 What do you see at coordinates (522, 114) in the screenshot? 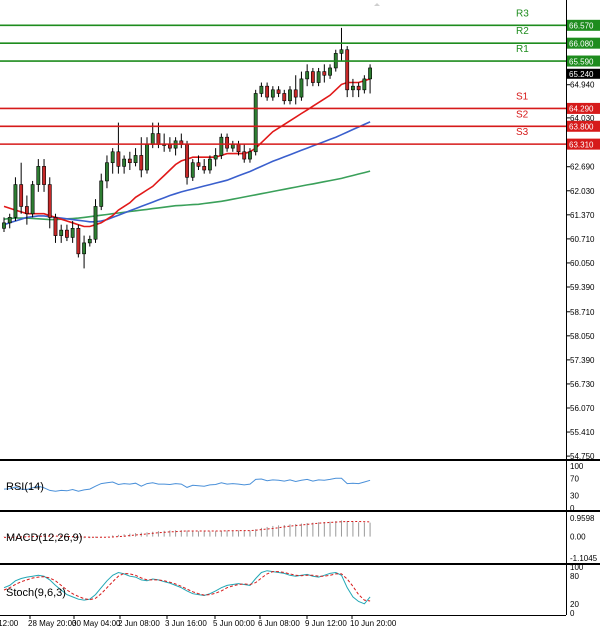
I see `level-label-s2: S2` at bounding box center [522, 114].